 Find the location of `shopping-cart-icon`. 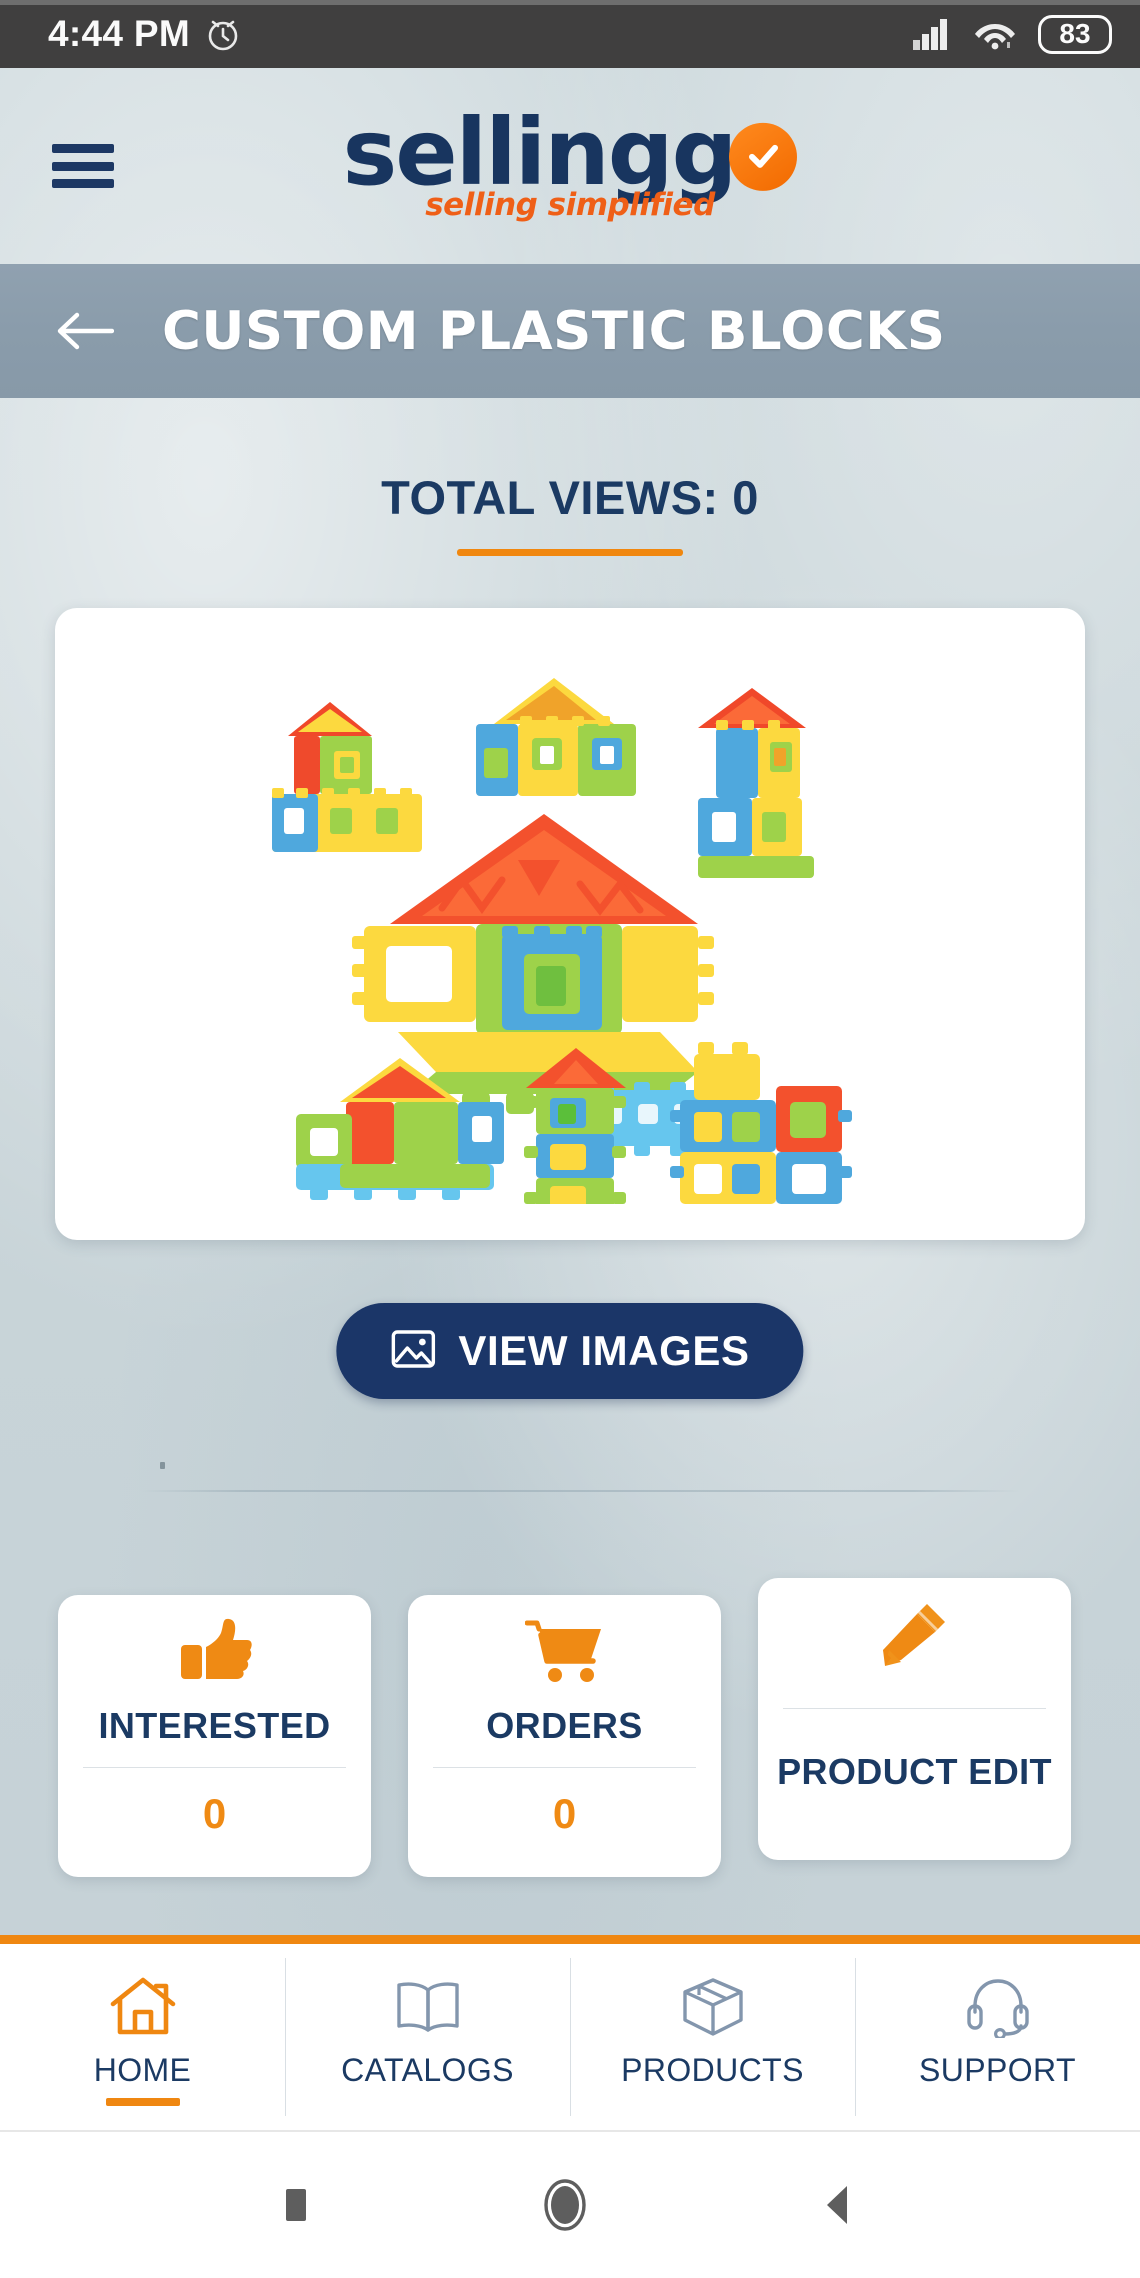

shopping-cart-icon is located at coordinates (564, 1641).